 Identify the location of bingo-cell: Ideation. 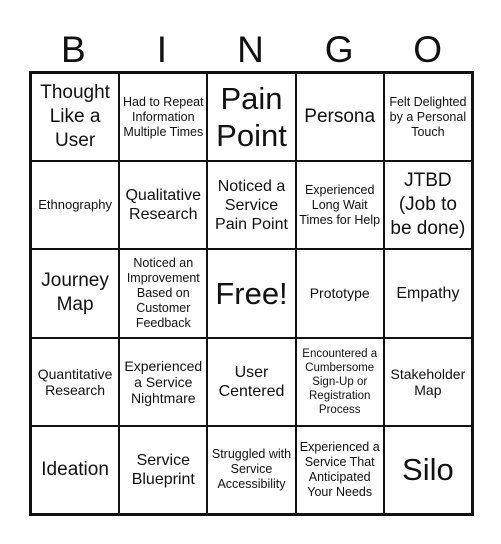
(75, 469).